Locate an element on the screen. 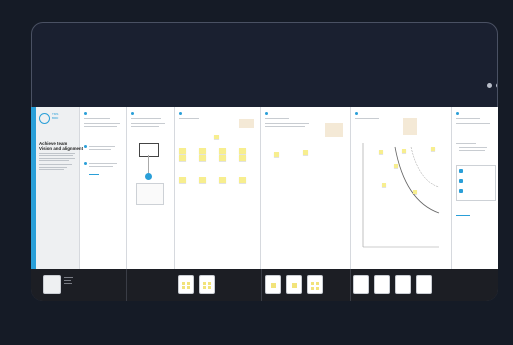 Image resolution: width=513 pixels, height=345 pixels. board-title: Achieve team Vision and alignment is located at coordinates (61, 146).